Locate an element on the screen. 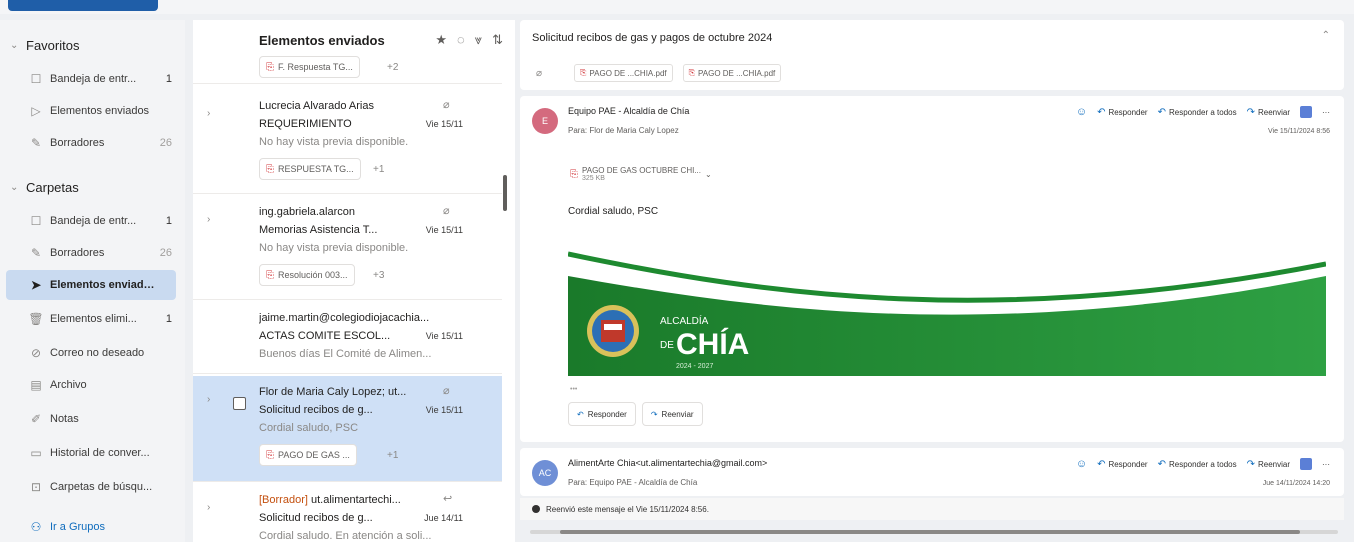  subject: REQUERIMIENTO is located at coordinates (305, 124).